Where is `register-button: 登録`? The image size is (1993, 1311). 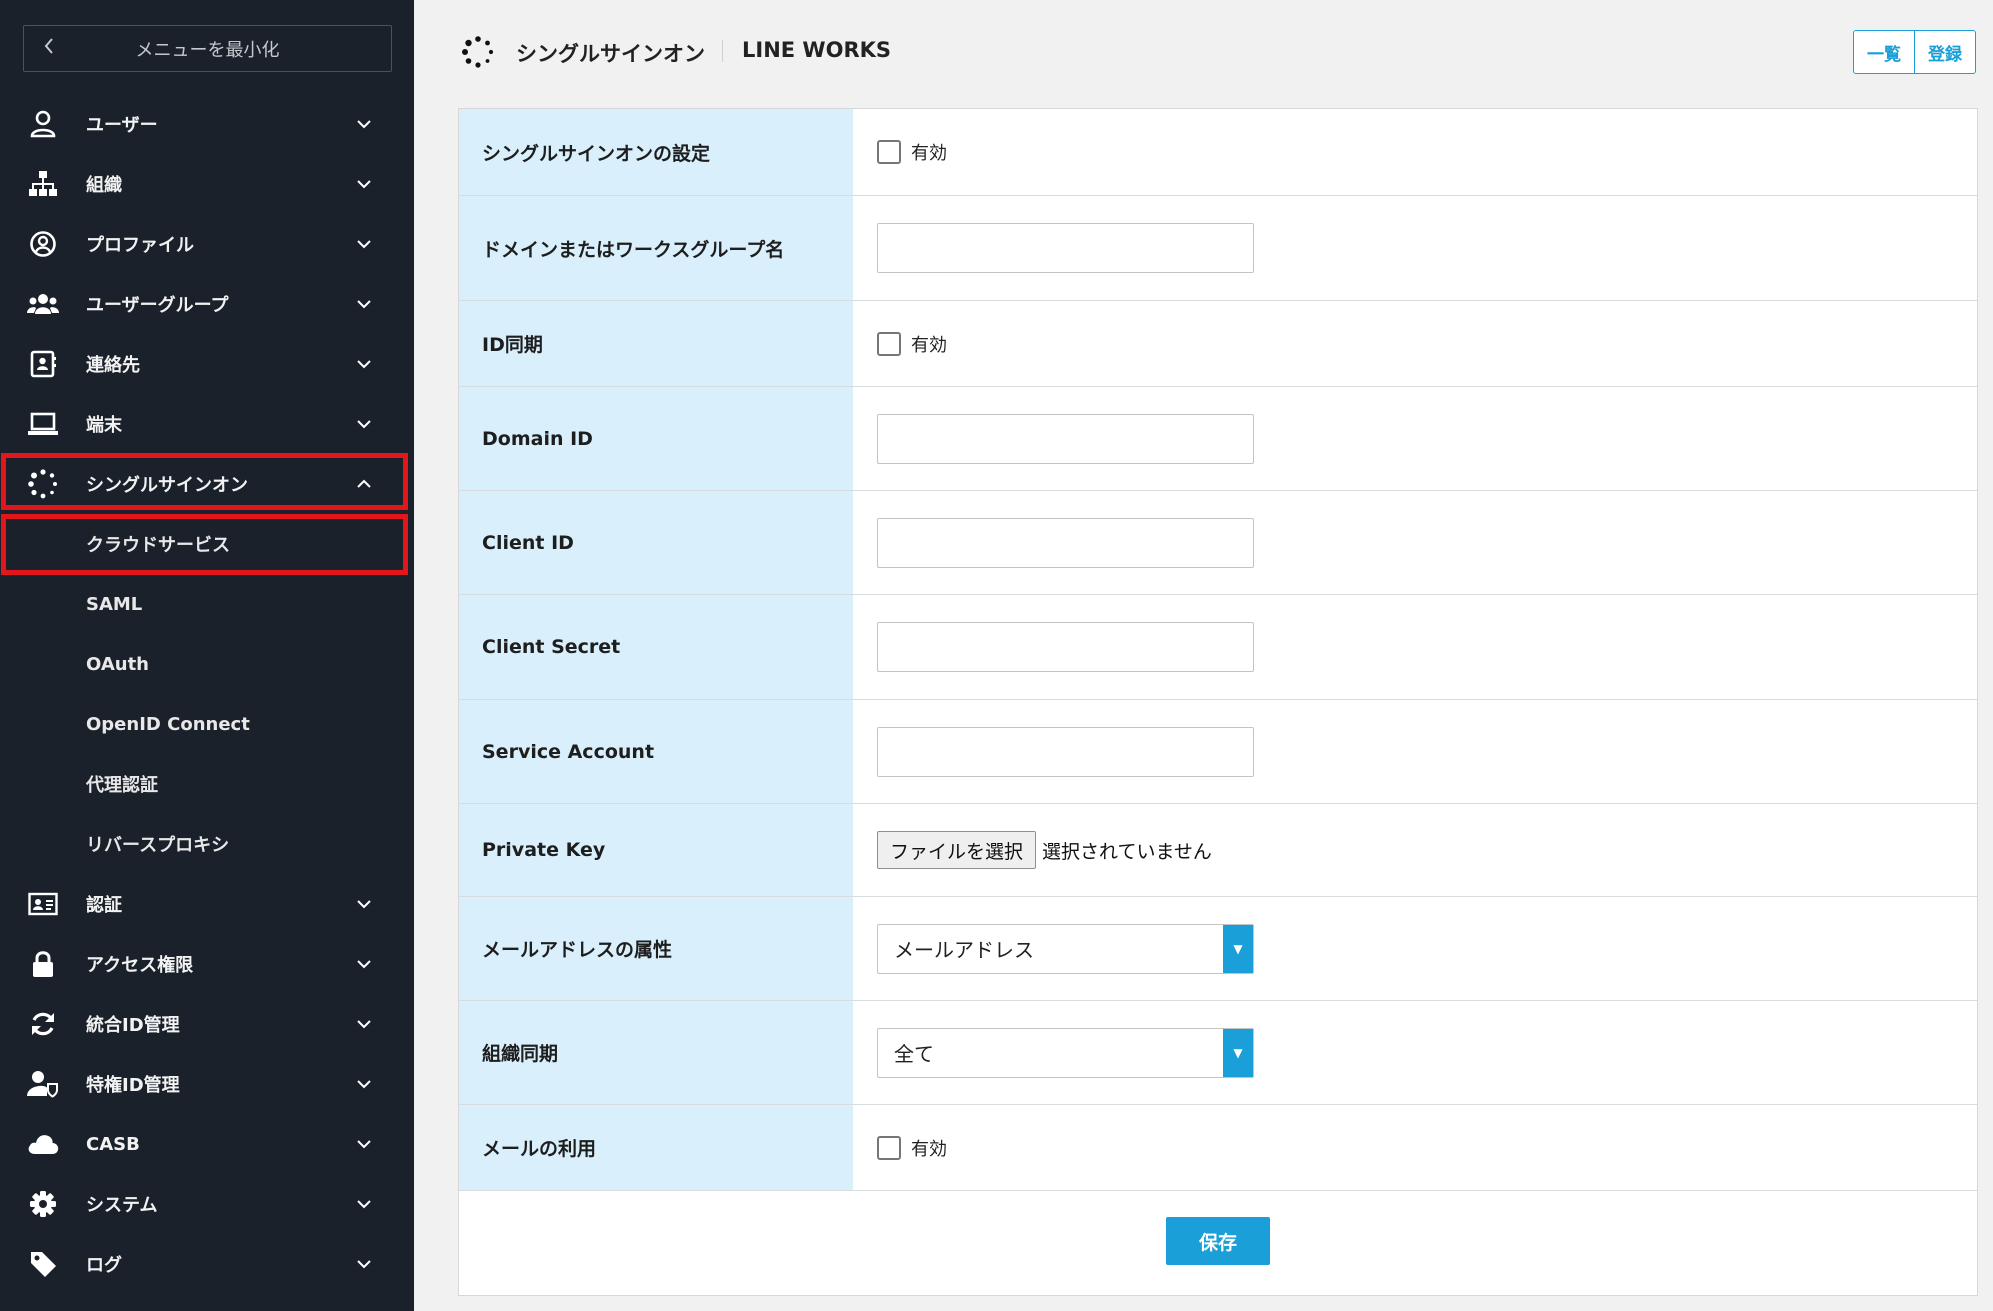
register-button: 登録 is located at coordinates (1944, 52).